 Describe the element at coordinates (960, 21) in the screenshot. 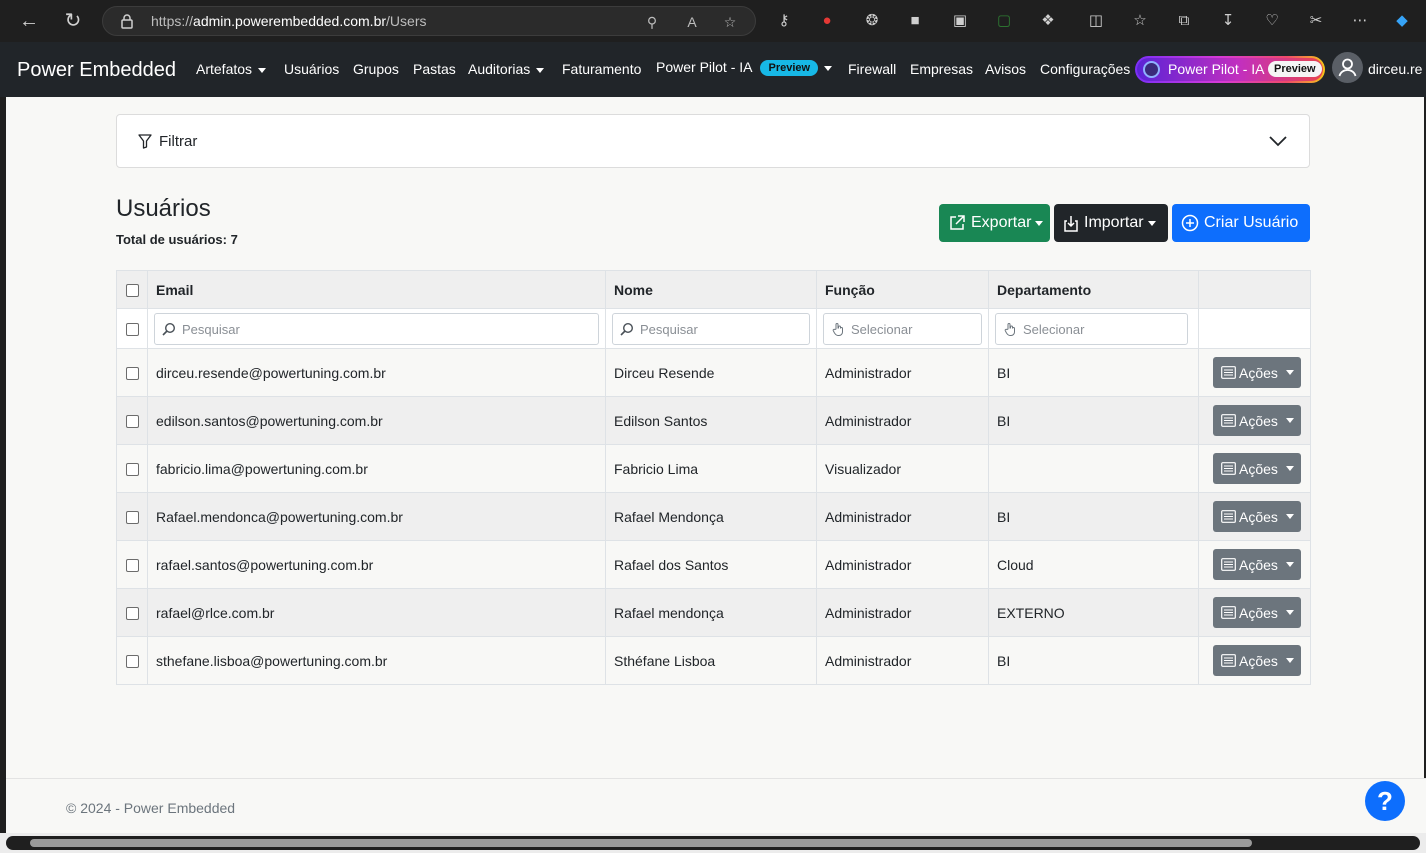

I see `extension-glasses-icon: ▣` at that location.